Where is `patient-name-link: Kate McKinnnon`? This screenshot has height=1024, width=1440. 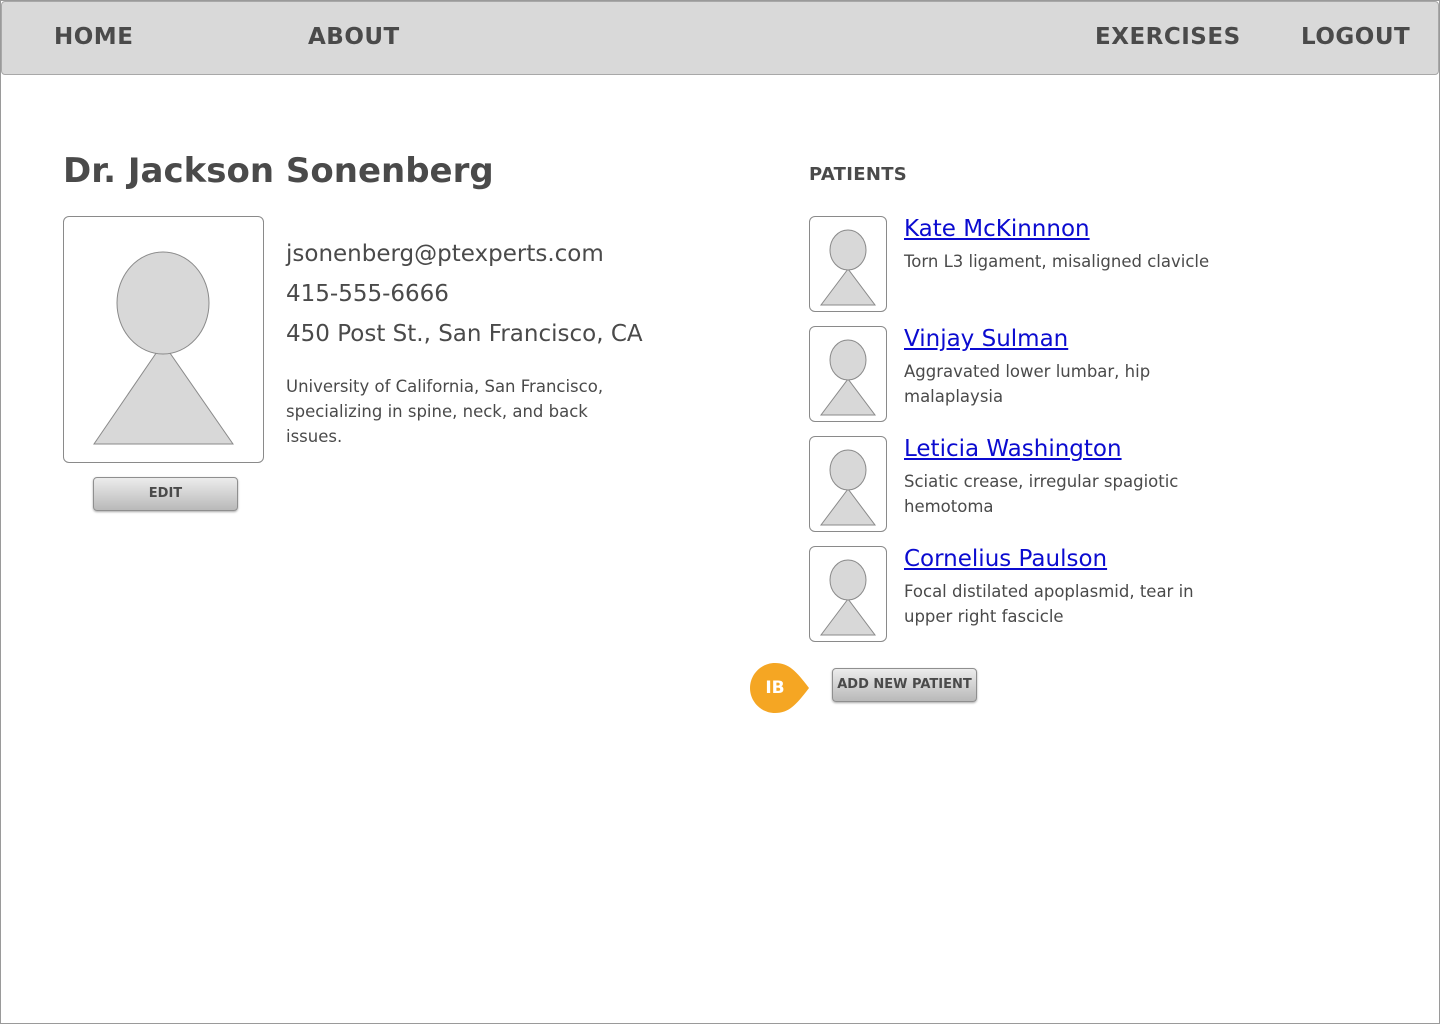
patient-name-link: Kate McKinnnon is located at coordinates (997, 229).